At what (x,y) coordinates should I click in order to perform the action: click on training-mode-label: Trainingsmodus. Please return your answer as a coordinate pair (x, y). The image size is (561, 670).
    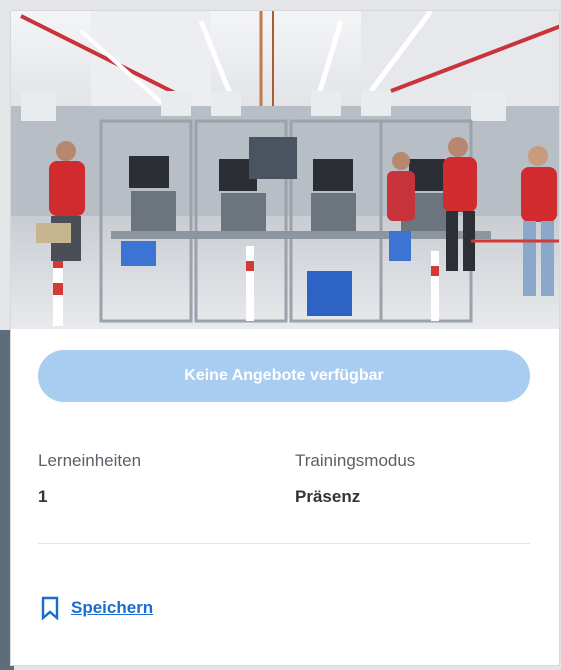
    Looking at the image, I should click on (355, 460).